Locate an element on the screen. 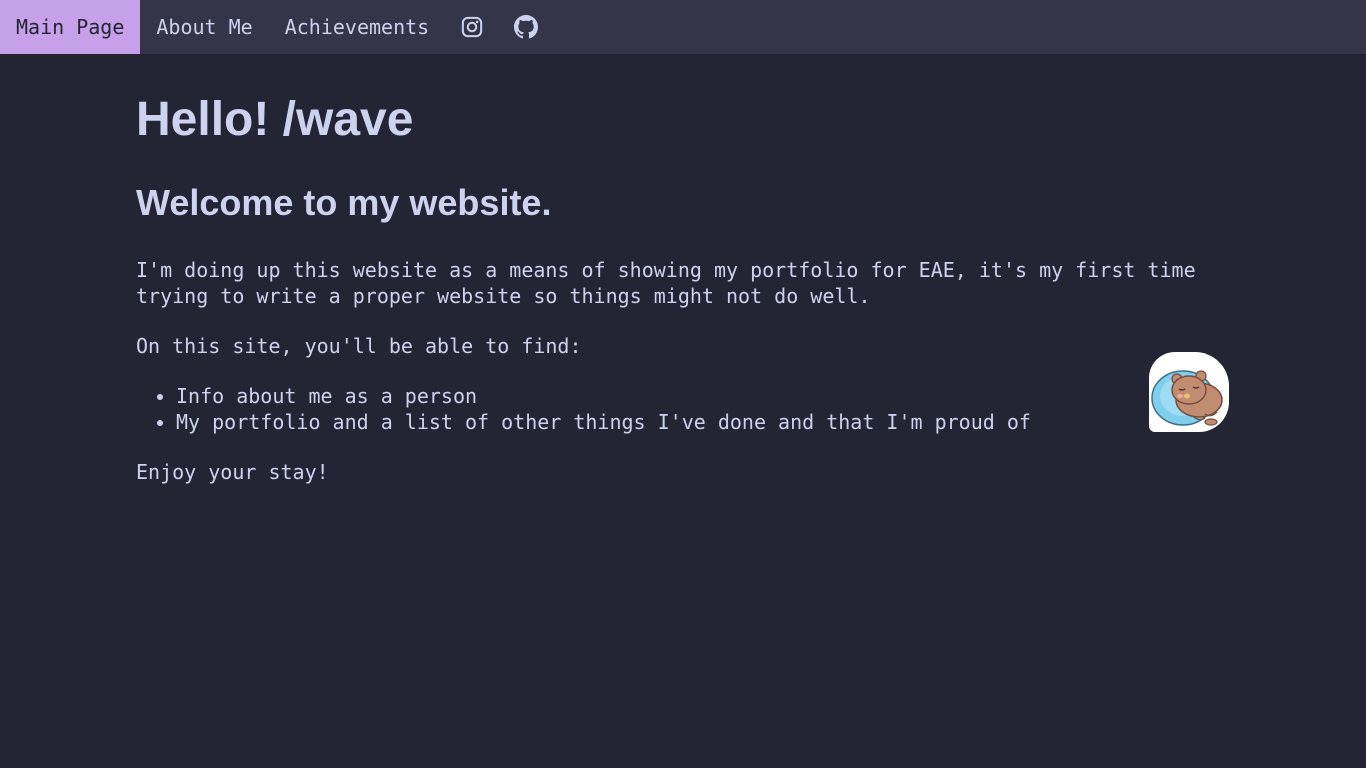 This screenshot has width=1366, height=768. nav-achievements: Achievements is located at coordinates (357, 27).